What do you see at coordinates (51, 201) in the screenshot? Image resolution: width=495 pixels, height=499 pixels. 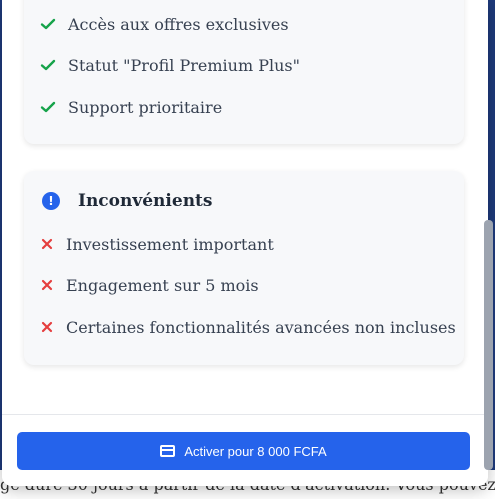 I see `info-icon: !` at bounding box center [51, 201].